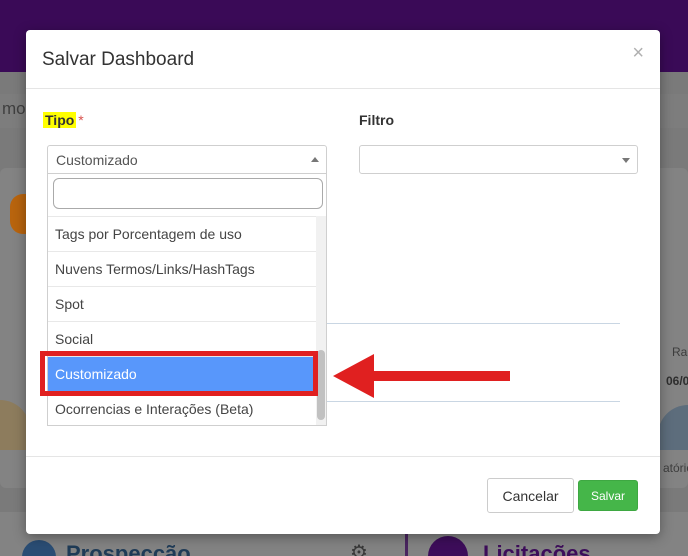 The image size is (688, 556). I want to click on filtro-label: Filtro, so click(376, 120).